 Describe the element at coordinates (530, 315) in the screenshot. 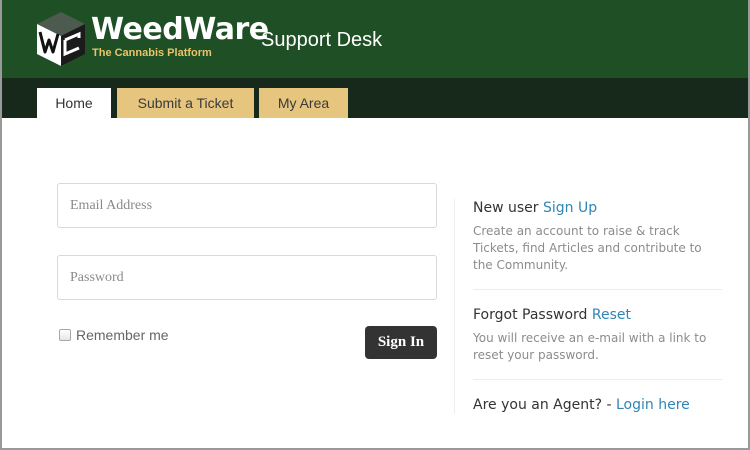

I see `forgot-password-text: Forgot Password` at that location.